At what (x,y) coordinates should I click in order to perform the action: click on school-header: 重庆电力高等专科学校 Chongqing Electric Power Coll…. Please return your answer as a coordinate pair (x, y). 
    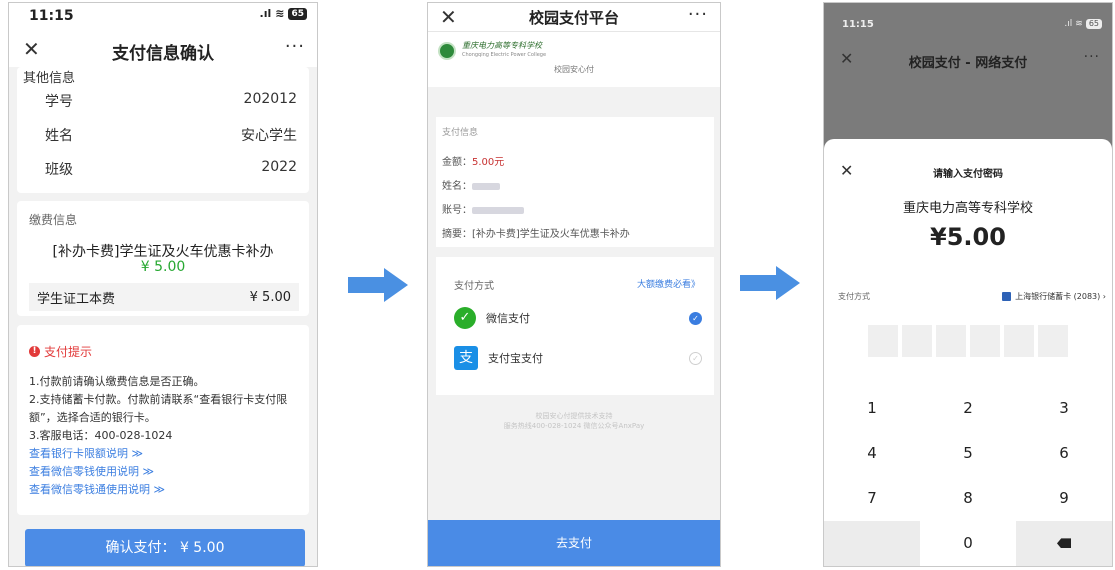
    Looking at the image, I should click on (574, 59).